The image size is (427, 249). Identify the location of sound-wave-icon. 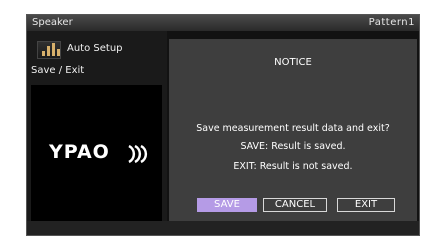
(138, 154).